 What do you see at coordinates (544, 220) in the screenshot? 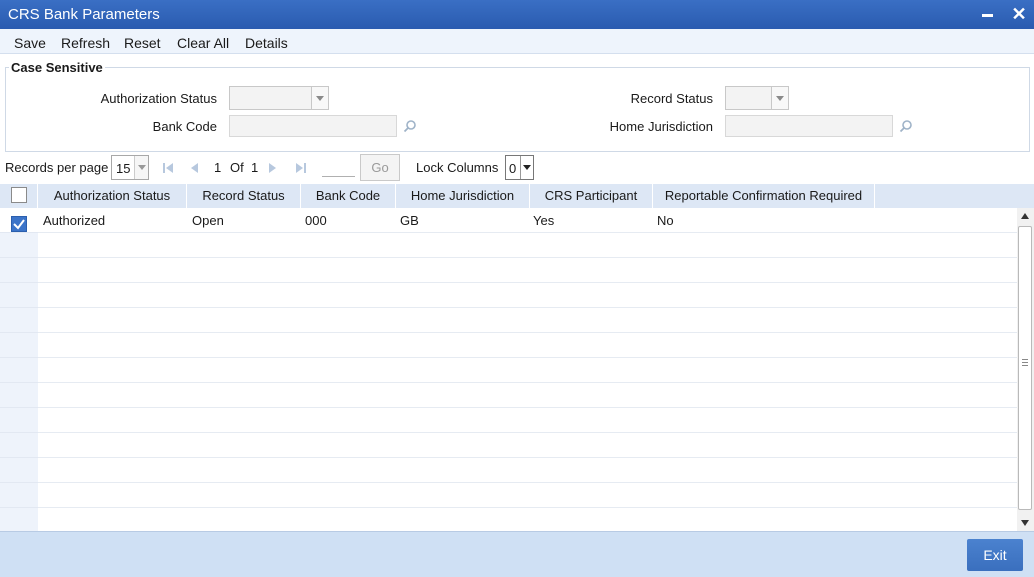
I see `cell-crs-participant: Yes` at bounding box center [544, 220].